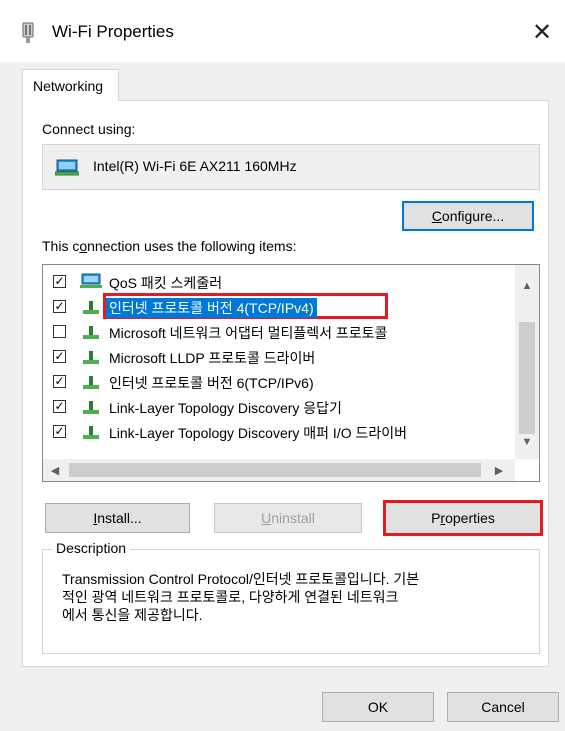 The width and height of the screenshot is (565, 731). I want to click on item-label: 인터넷 프로토콜 버전 4(TCP/IPv4), so click(211, 308).